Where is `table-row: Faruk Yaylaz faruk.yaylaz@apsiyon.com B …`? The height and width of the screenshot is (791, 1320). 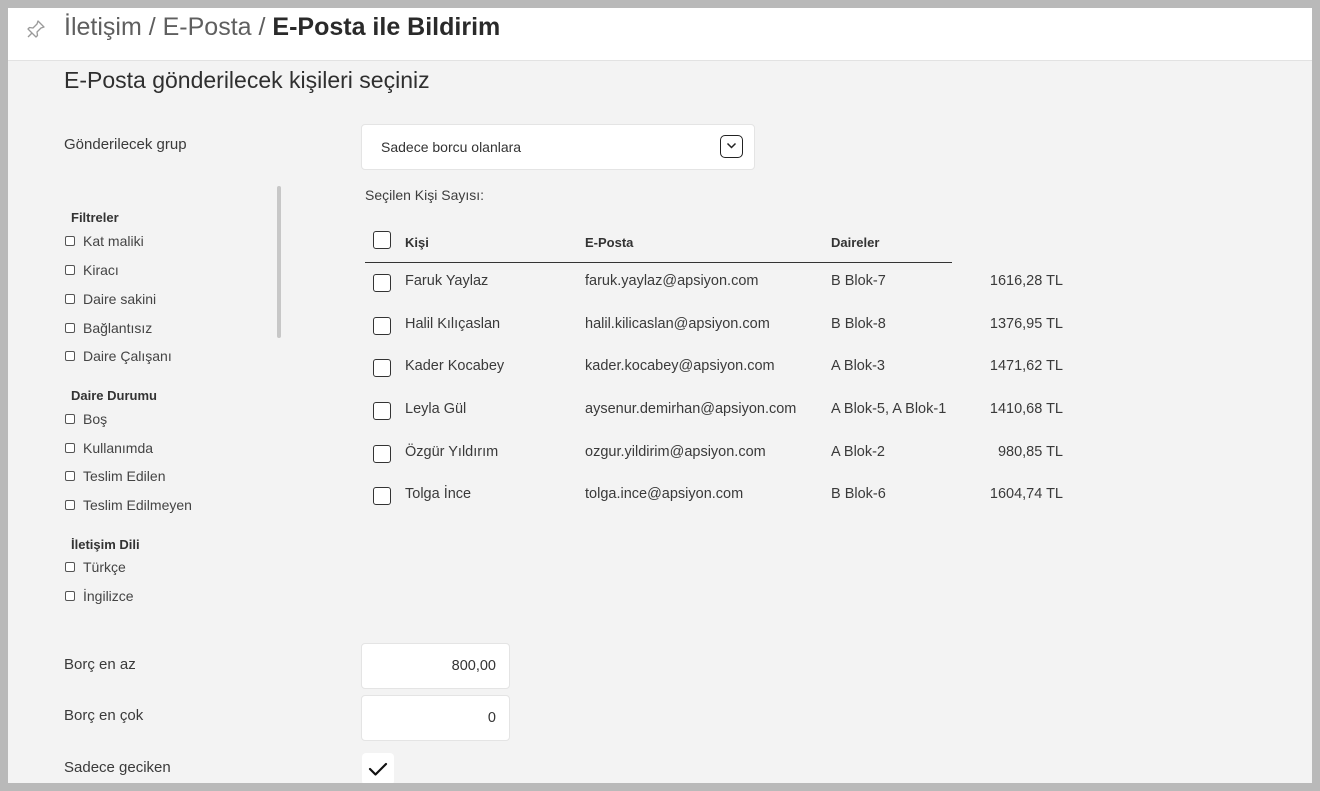
table-row: Faruk Yaylaz faruk.yaylaz@apsiyon.com B … is located at coordinates (725, 284).